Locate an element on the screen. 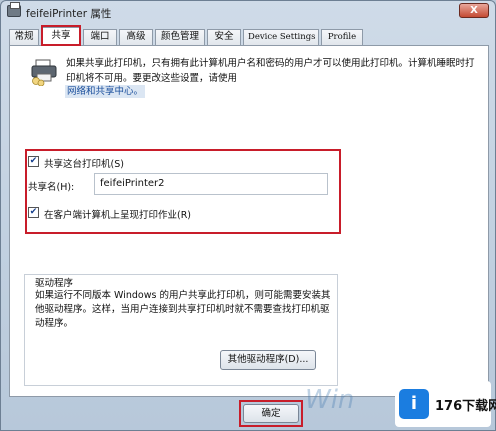 The image size is (496, 431). window-title: feifeiPrinter 属性 is located at coordinates (69, 14).